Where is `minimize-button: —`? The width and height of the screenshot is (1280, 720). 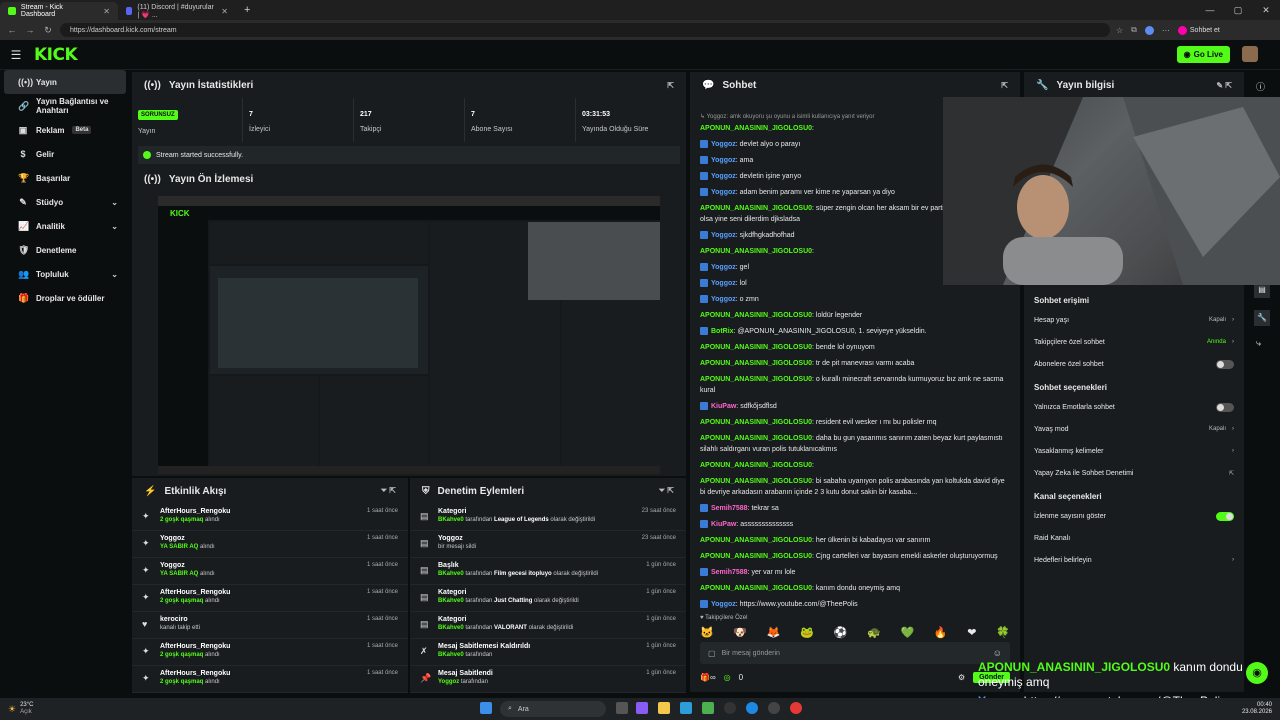 minimize-button: — is located at coordinates (1210, 10).